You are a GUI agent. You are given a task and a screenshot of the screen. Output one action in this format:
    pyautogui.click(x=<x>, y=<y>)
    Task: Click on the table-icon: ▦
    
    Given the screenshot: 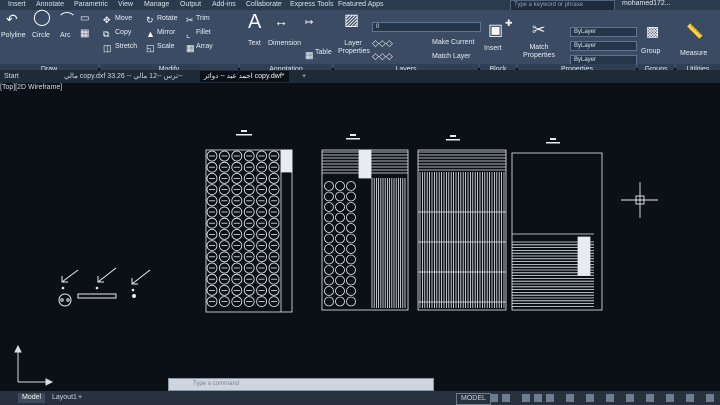 What is the action you would take?
    pyautogui.click(x=309, y=55)
    